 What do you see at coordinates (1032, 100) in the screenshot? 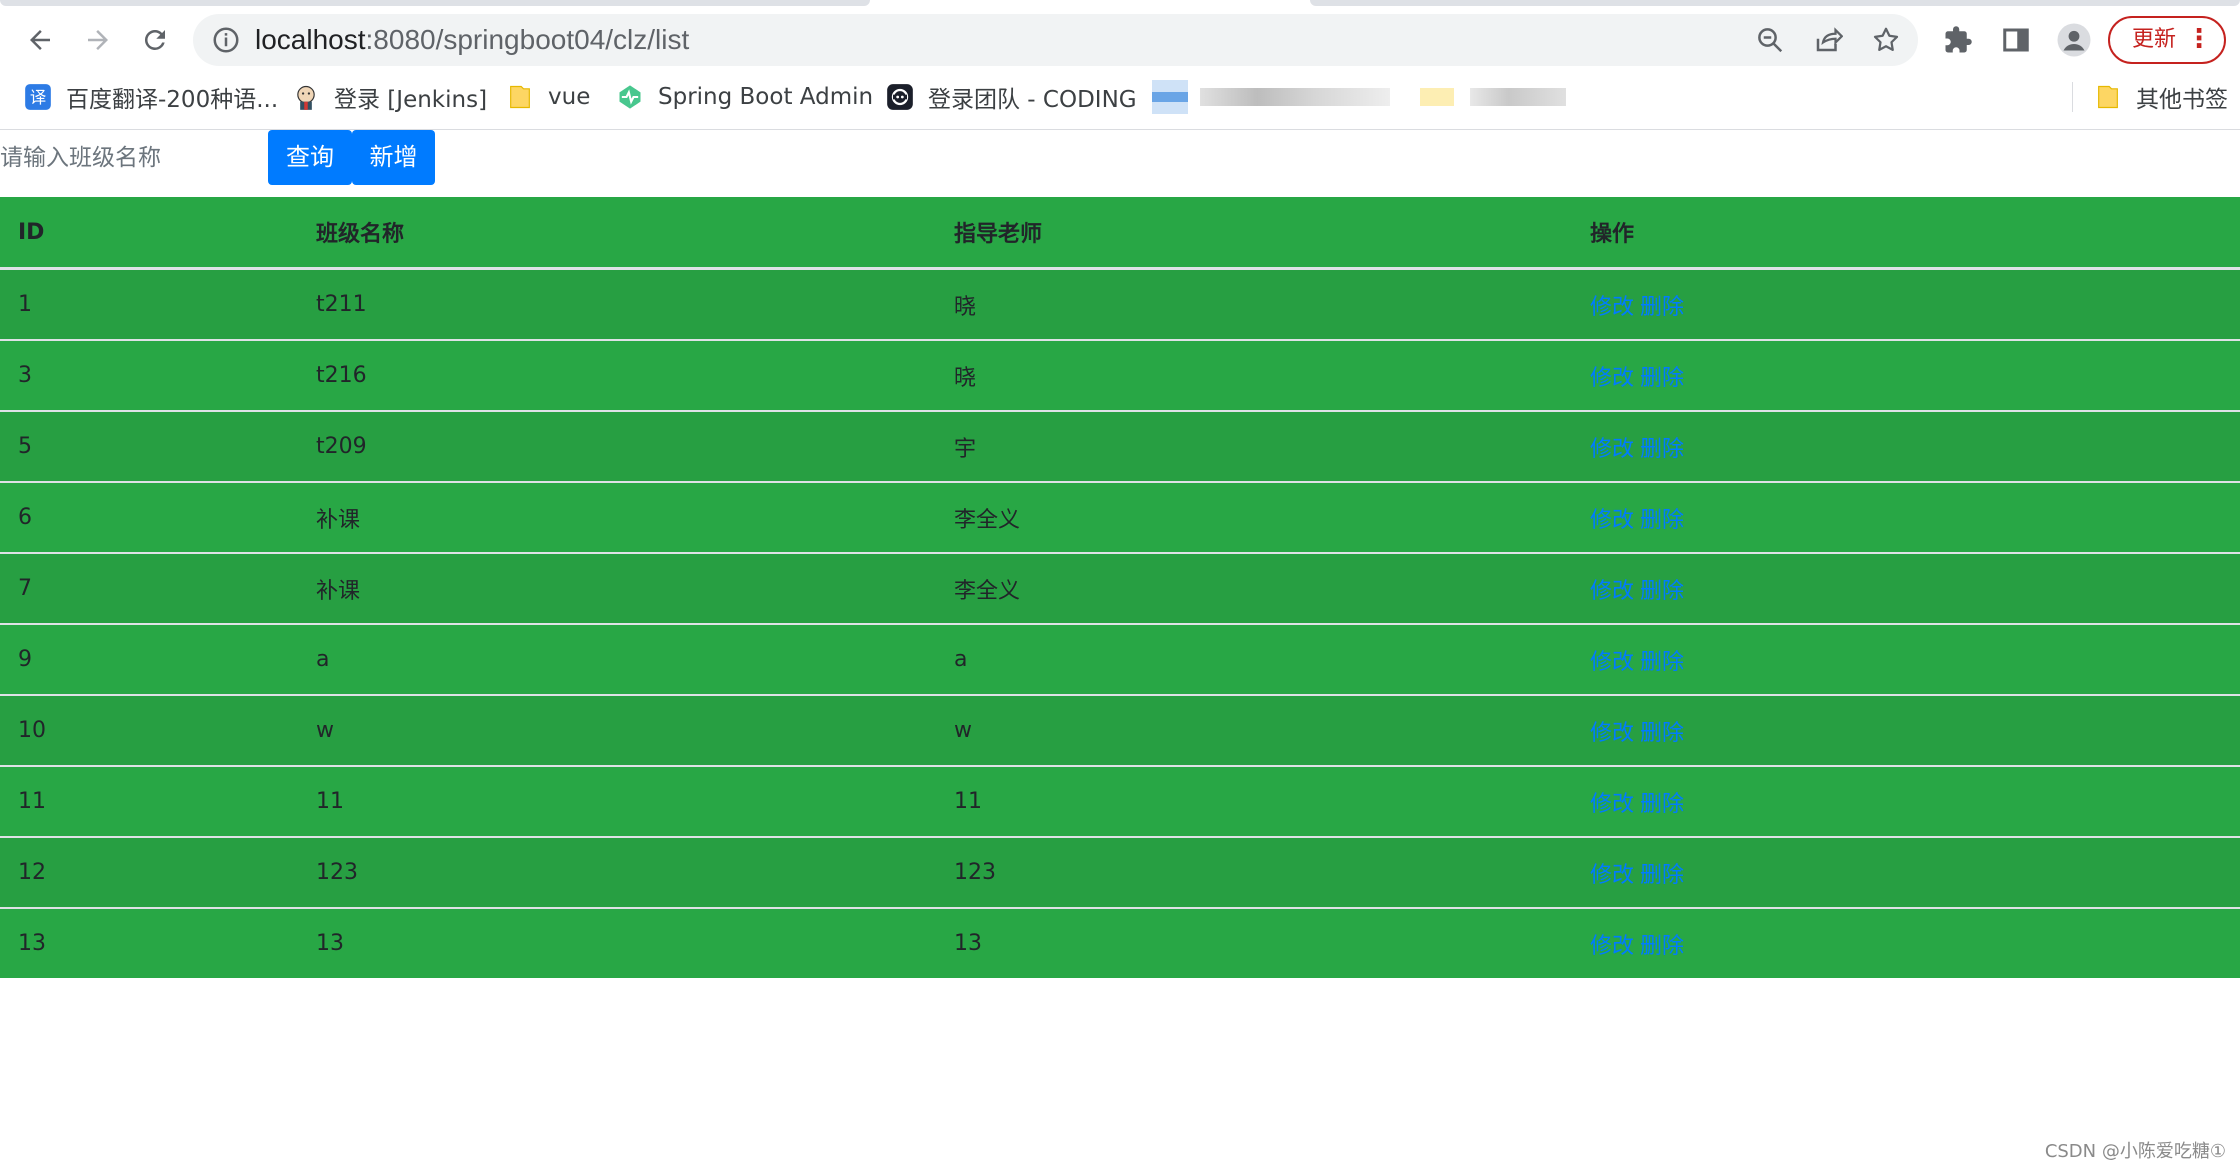
I see `bookmark-label: 登录团队 - CODING` at bounding box center [1032, 100].